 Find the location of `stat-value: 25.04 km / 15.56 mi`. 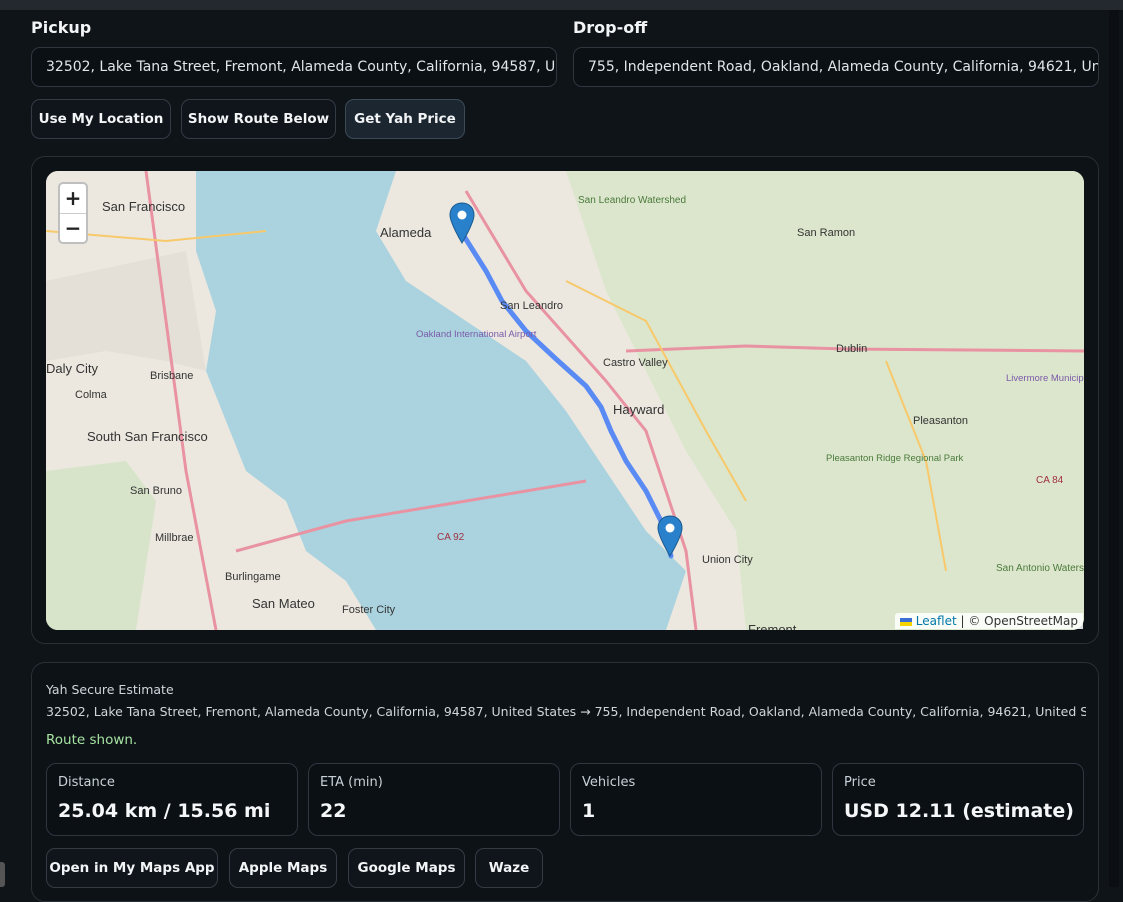

stat-value: 25.04 km / 15.56 mi is located at coordinates (164, 811).